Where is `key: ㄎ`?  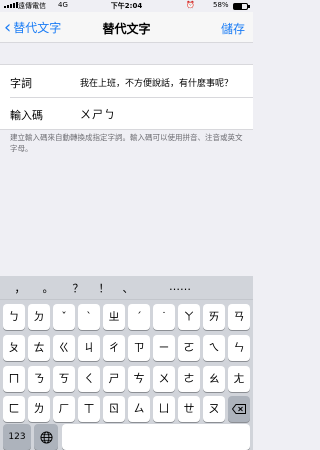 key: ㄎ is located at coordinates (64, 379).